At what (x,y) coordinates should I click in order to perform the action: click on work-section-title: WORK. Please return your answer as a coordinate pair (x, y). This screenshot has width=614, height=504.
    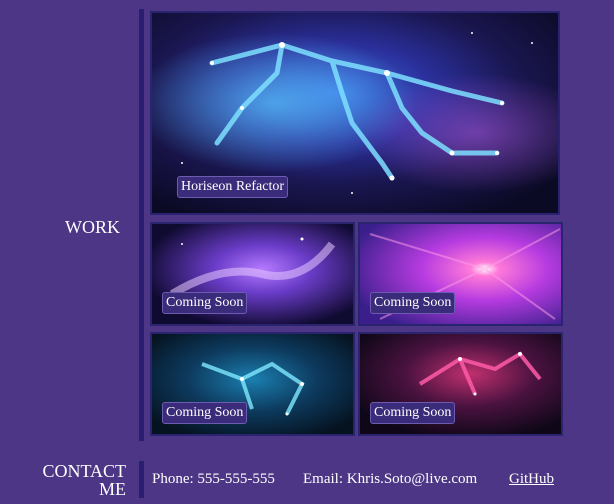
    Looking at the image, I should click on (92, 227).